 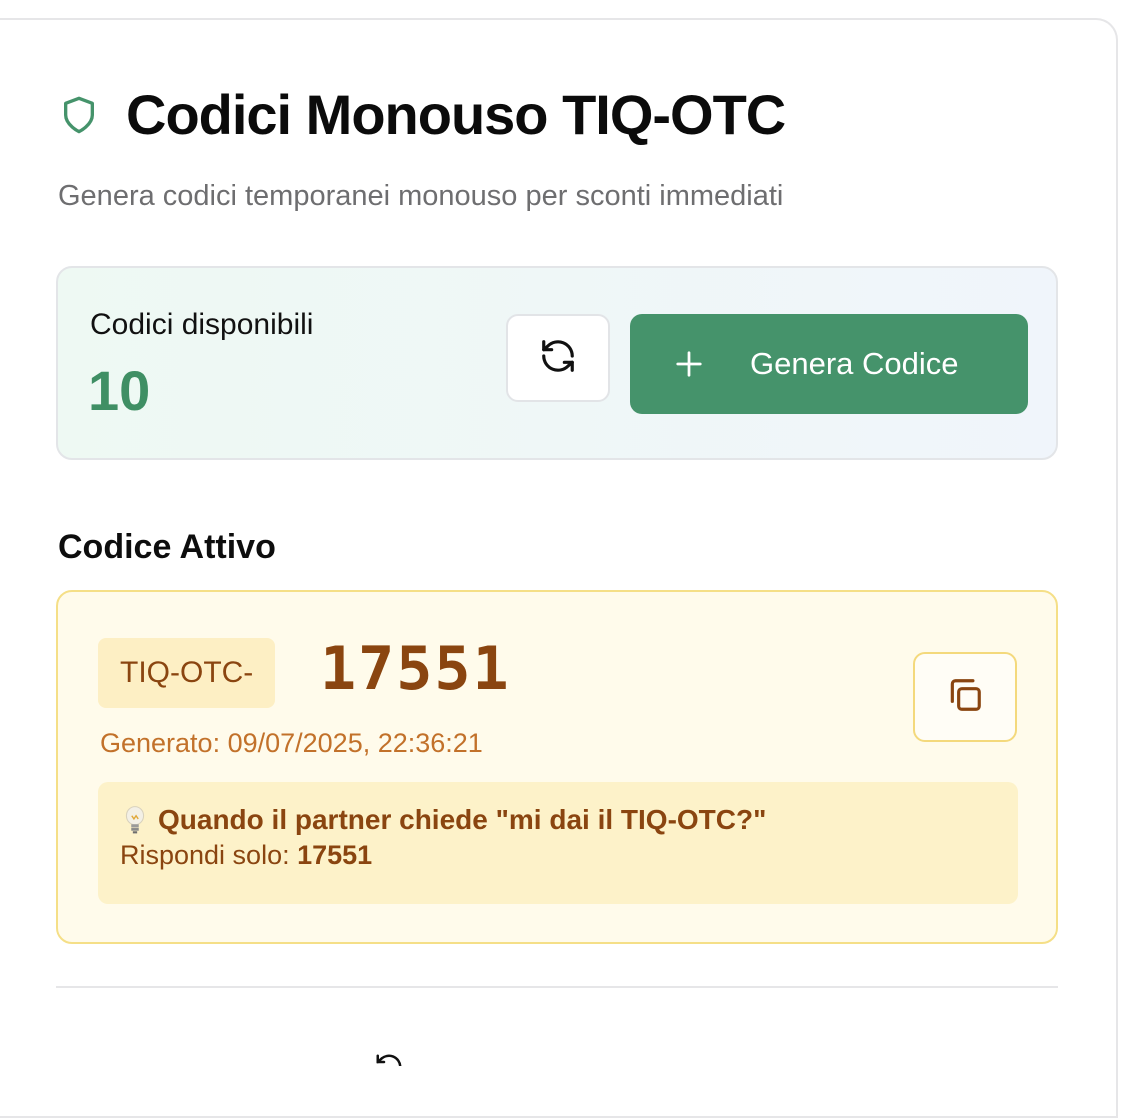 I want to click on card-header: Codici Monouso TIQ-OTC, so click(x=422, y=114).